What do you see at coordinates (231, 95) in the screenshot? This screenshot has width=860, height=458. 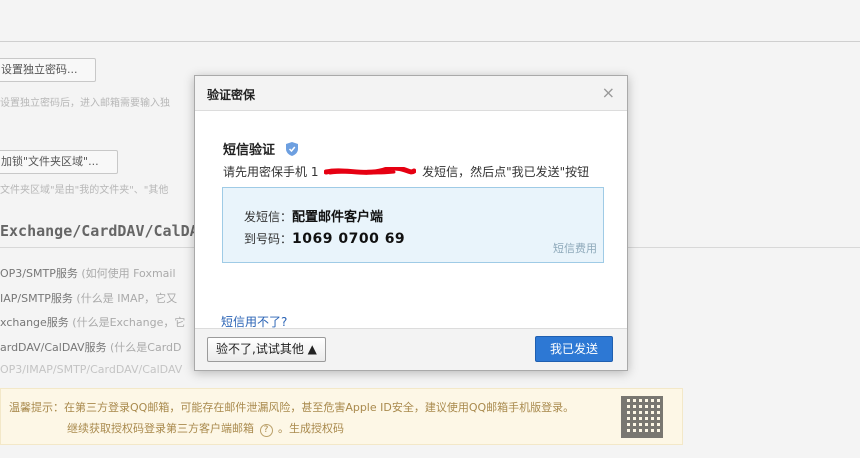 I see `dialog-title: 验证密保` at bounding box center [231, 95].